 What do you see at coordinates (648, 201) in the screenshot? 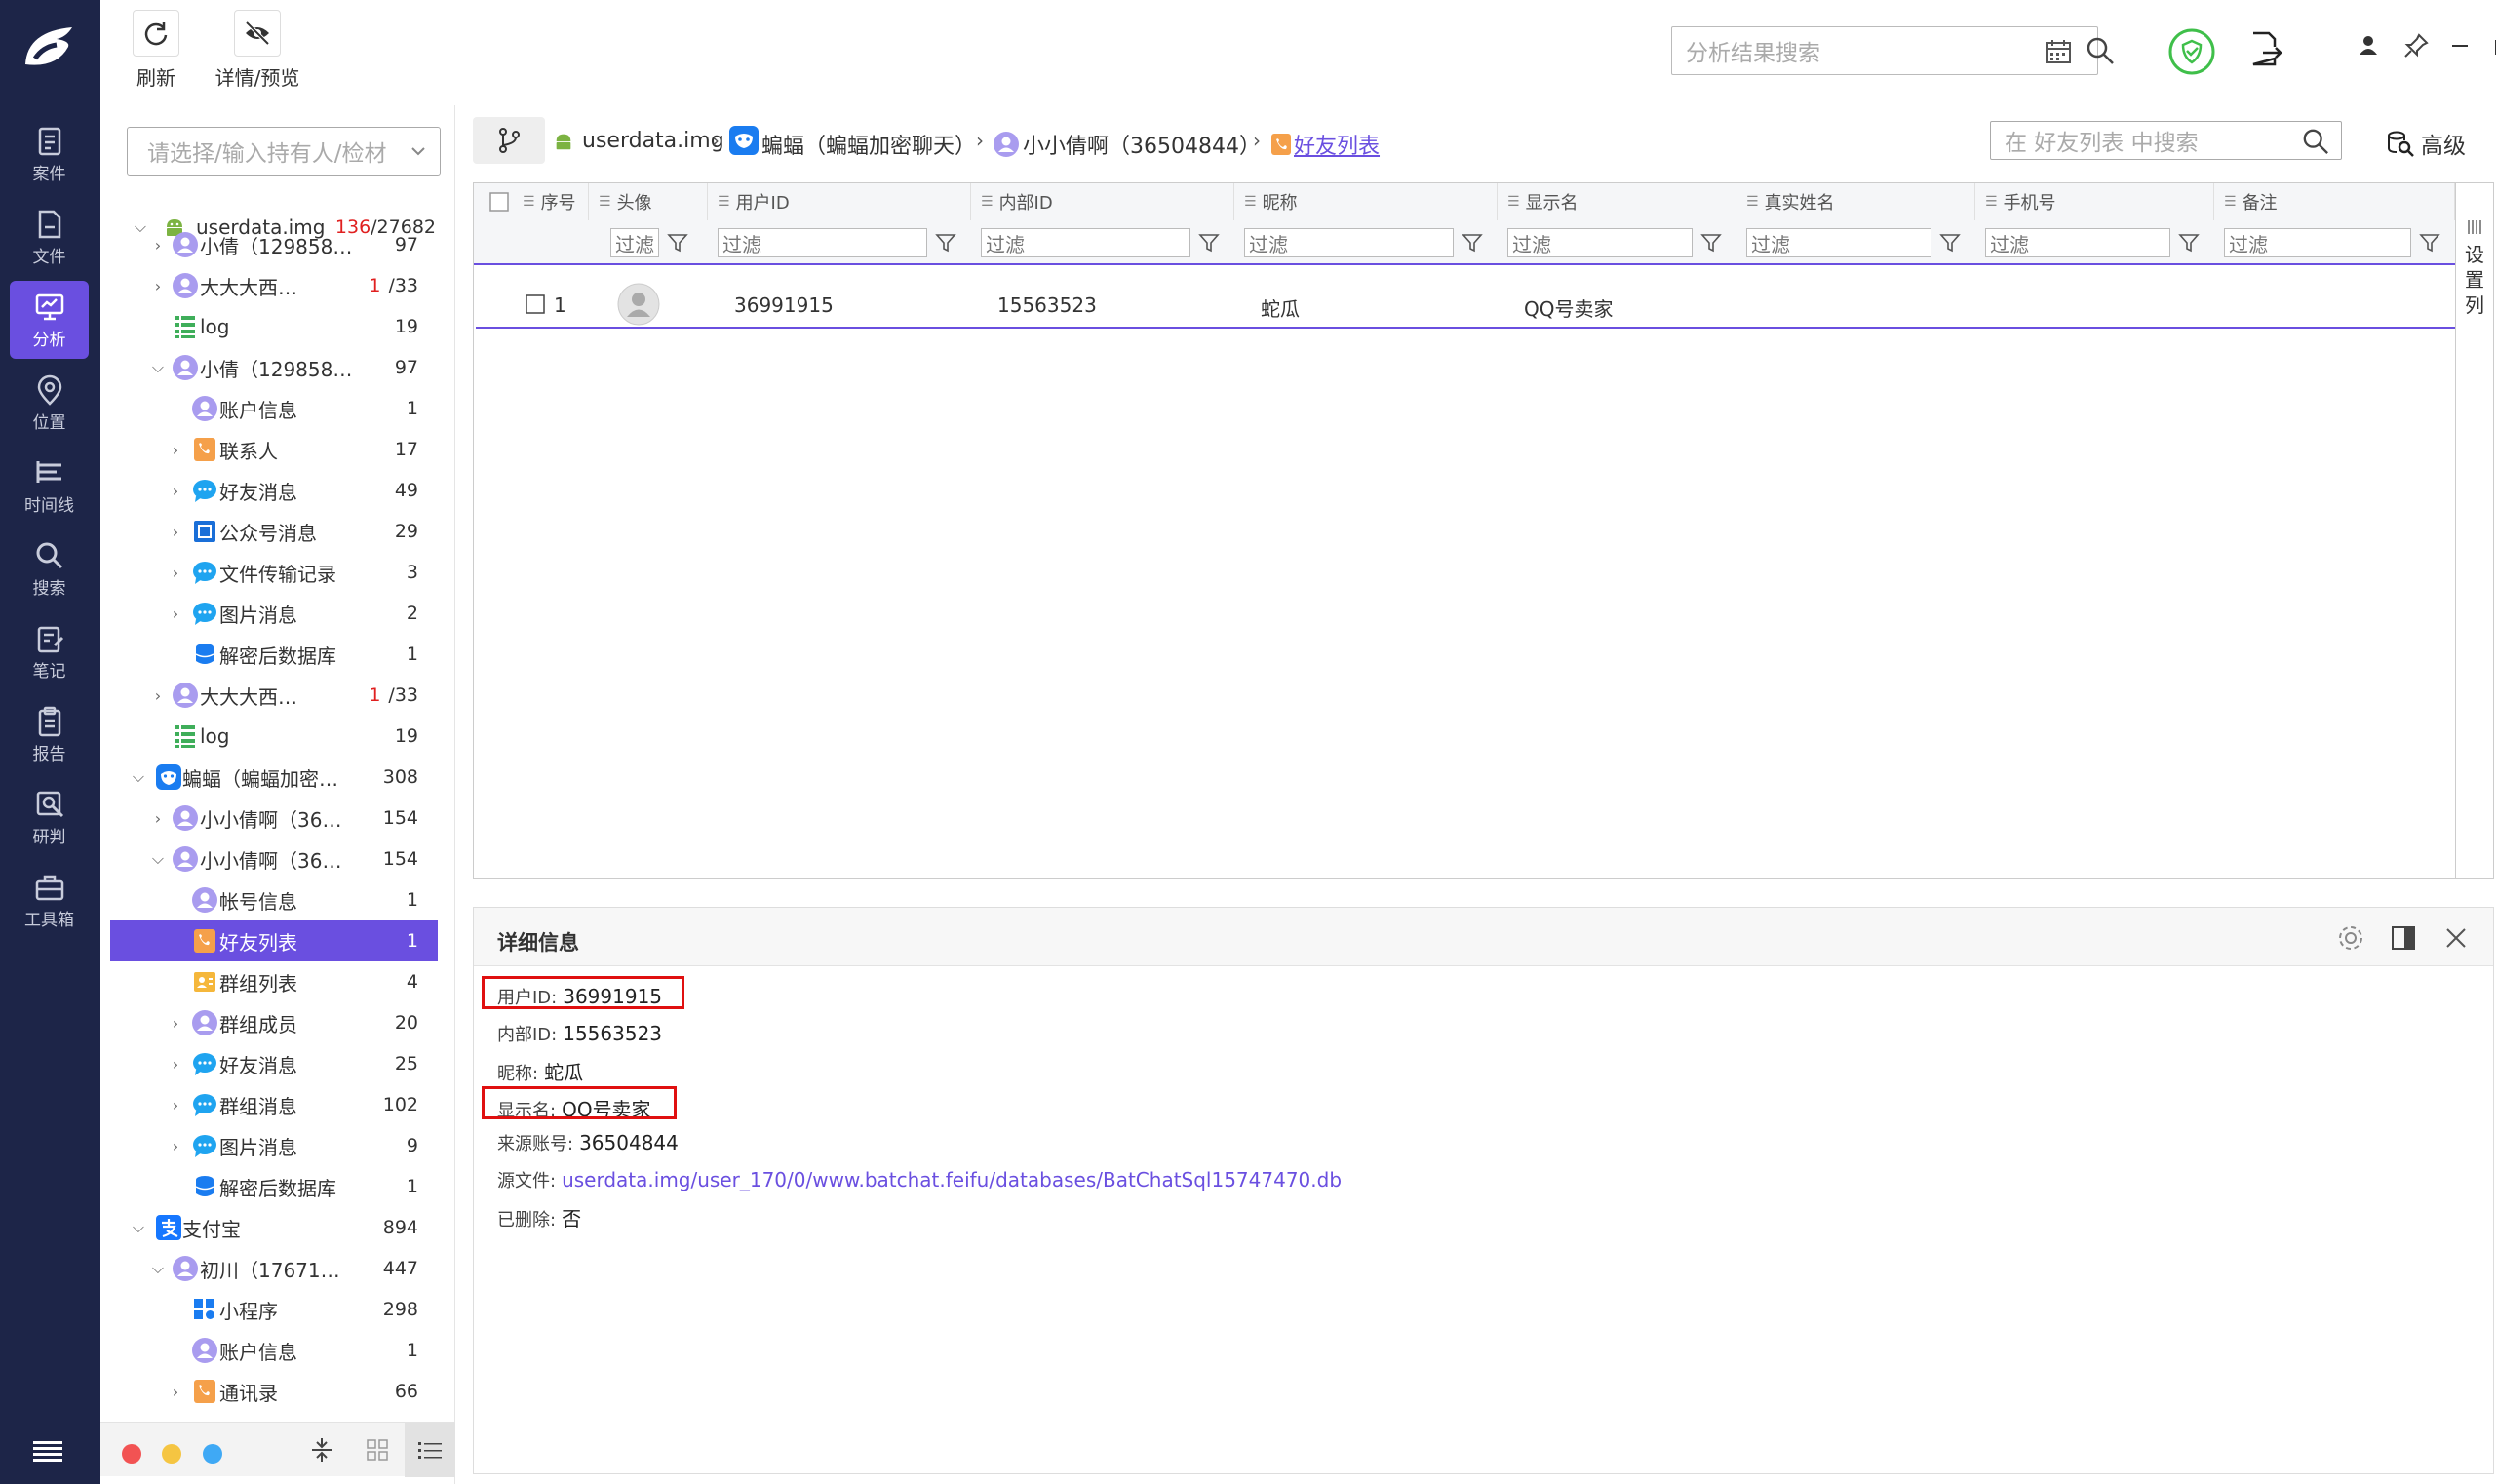
I see `column-header: ☰ 头像` at bounding box center [648, 201].